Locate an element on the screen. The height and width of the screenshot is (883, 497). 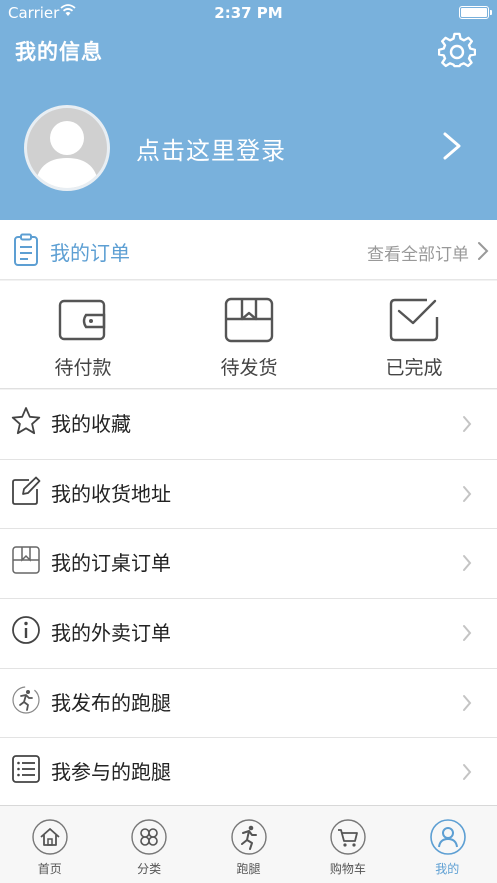
order-status-awaiting-shipment: 待发货 is located at coordinates (249, 335).